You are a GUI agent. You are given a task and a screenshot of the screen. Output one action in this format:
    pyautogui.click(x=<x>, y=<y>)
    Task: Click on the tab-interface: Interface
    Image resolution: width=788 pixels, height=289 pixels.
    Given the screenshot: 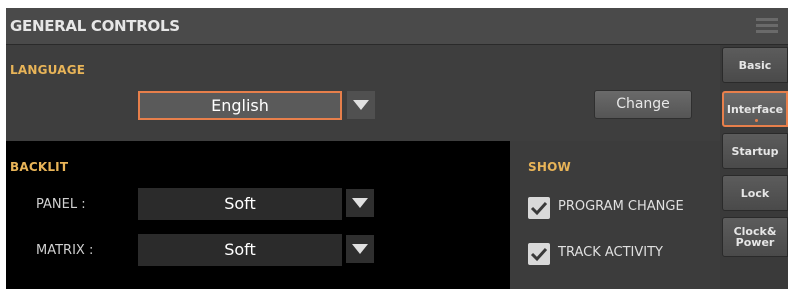 What is the action you would take?
    pyautogui.click(x=755, y=109)
    